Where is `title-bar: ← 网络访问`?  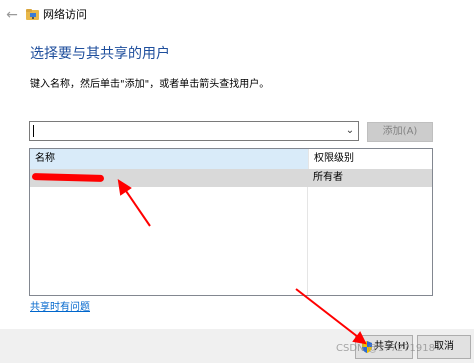 title-bar: ← 网络访问 is located at coordinates (237, 16).